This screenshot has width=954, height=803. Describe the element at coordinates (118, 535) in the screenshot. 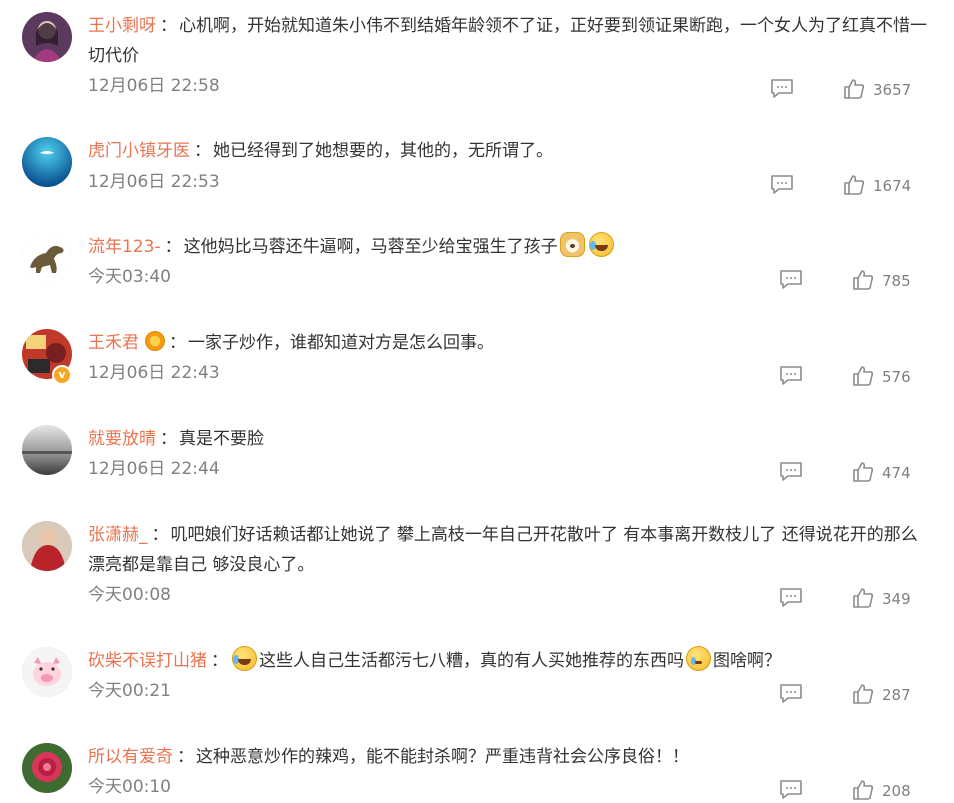

I see `username-link: 张潇赫_` at that location.